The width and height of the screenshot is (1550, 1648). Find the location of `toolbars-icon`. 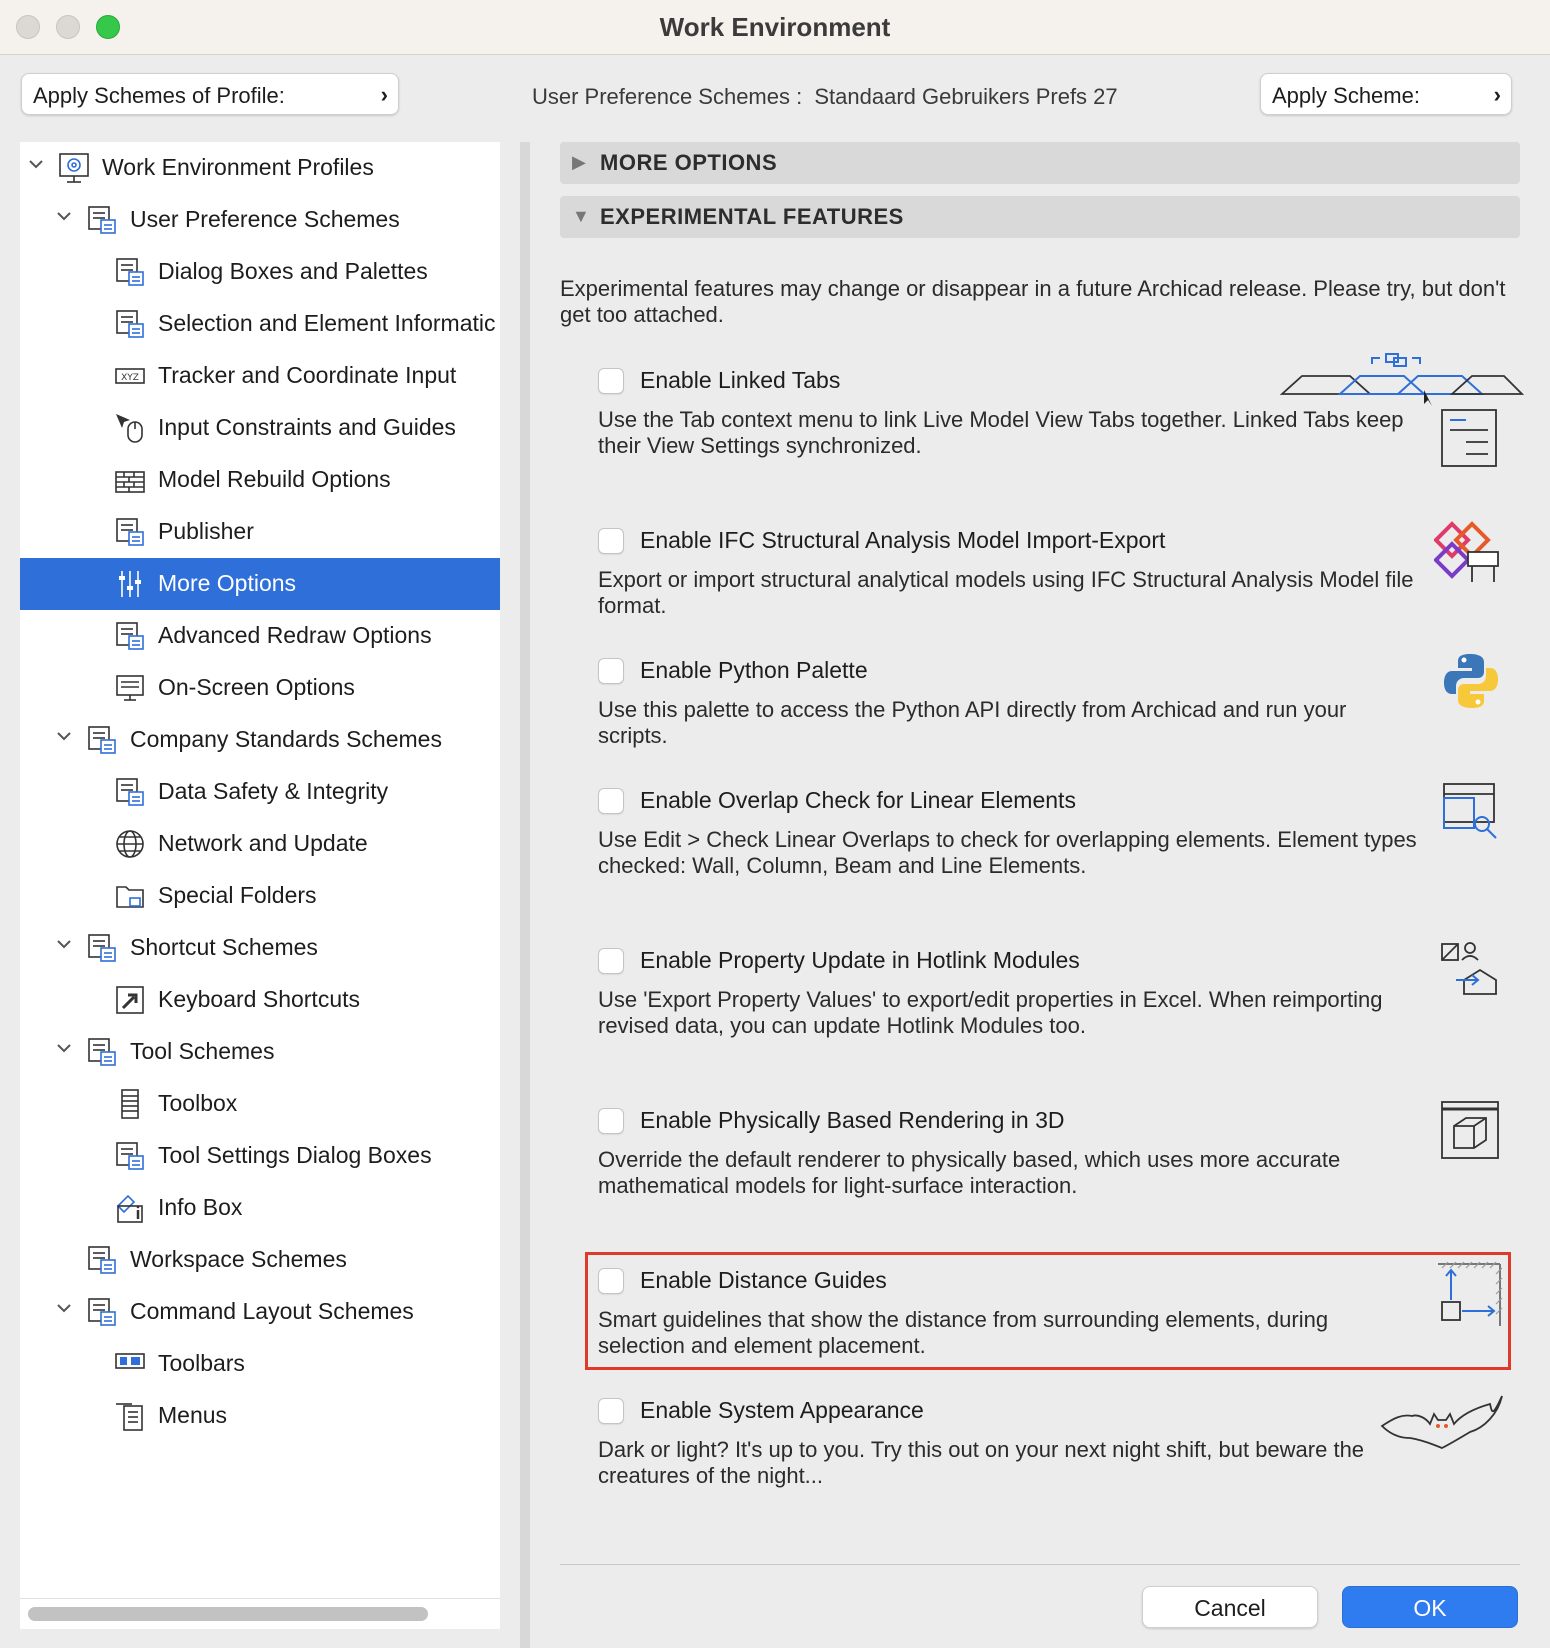

toolbars-icon is located at coordinates (130, 1364).